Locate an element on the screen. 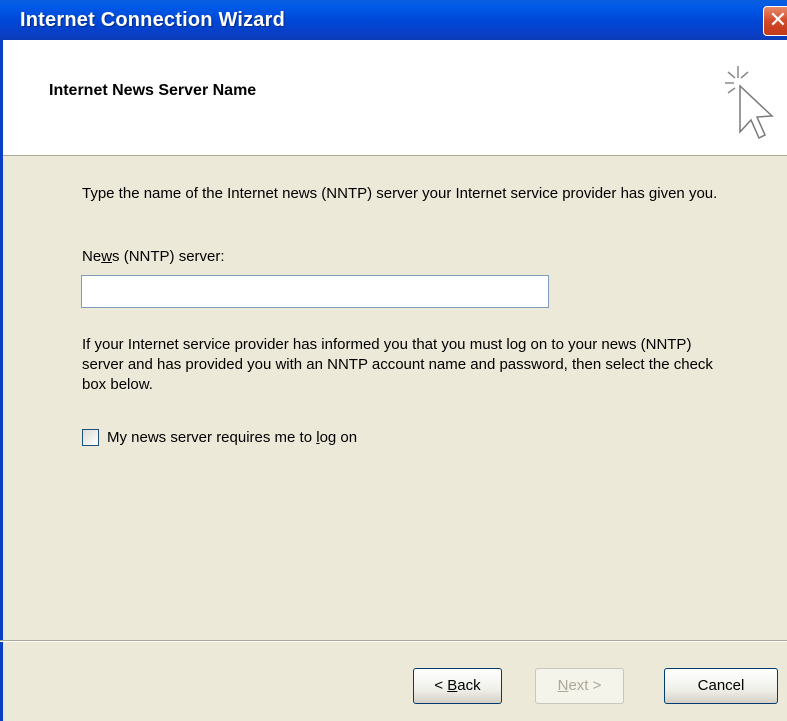  back-label-mnemonic: B is located at coordinates (452, 685).